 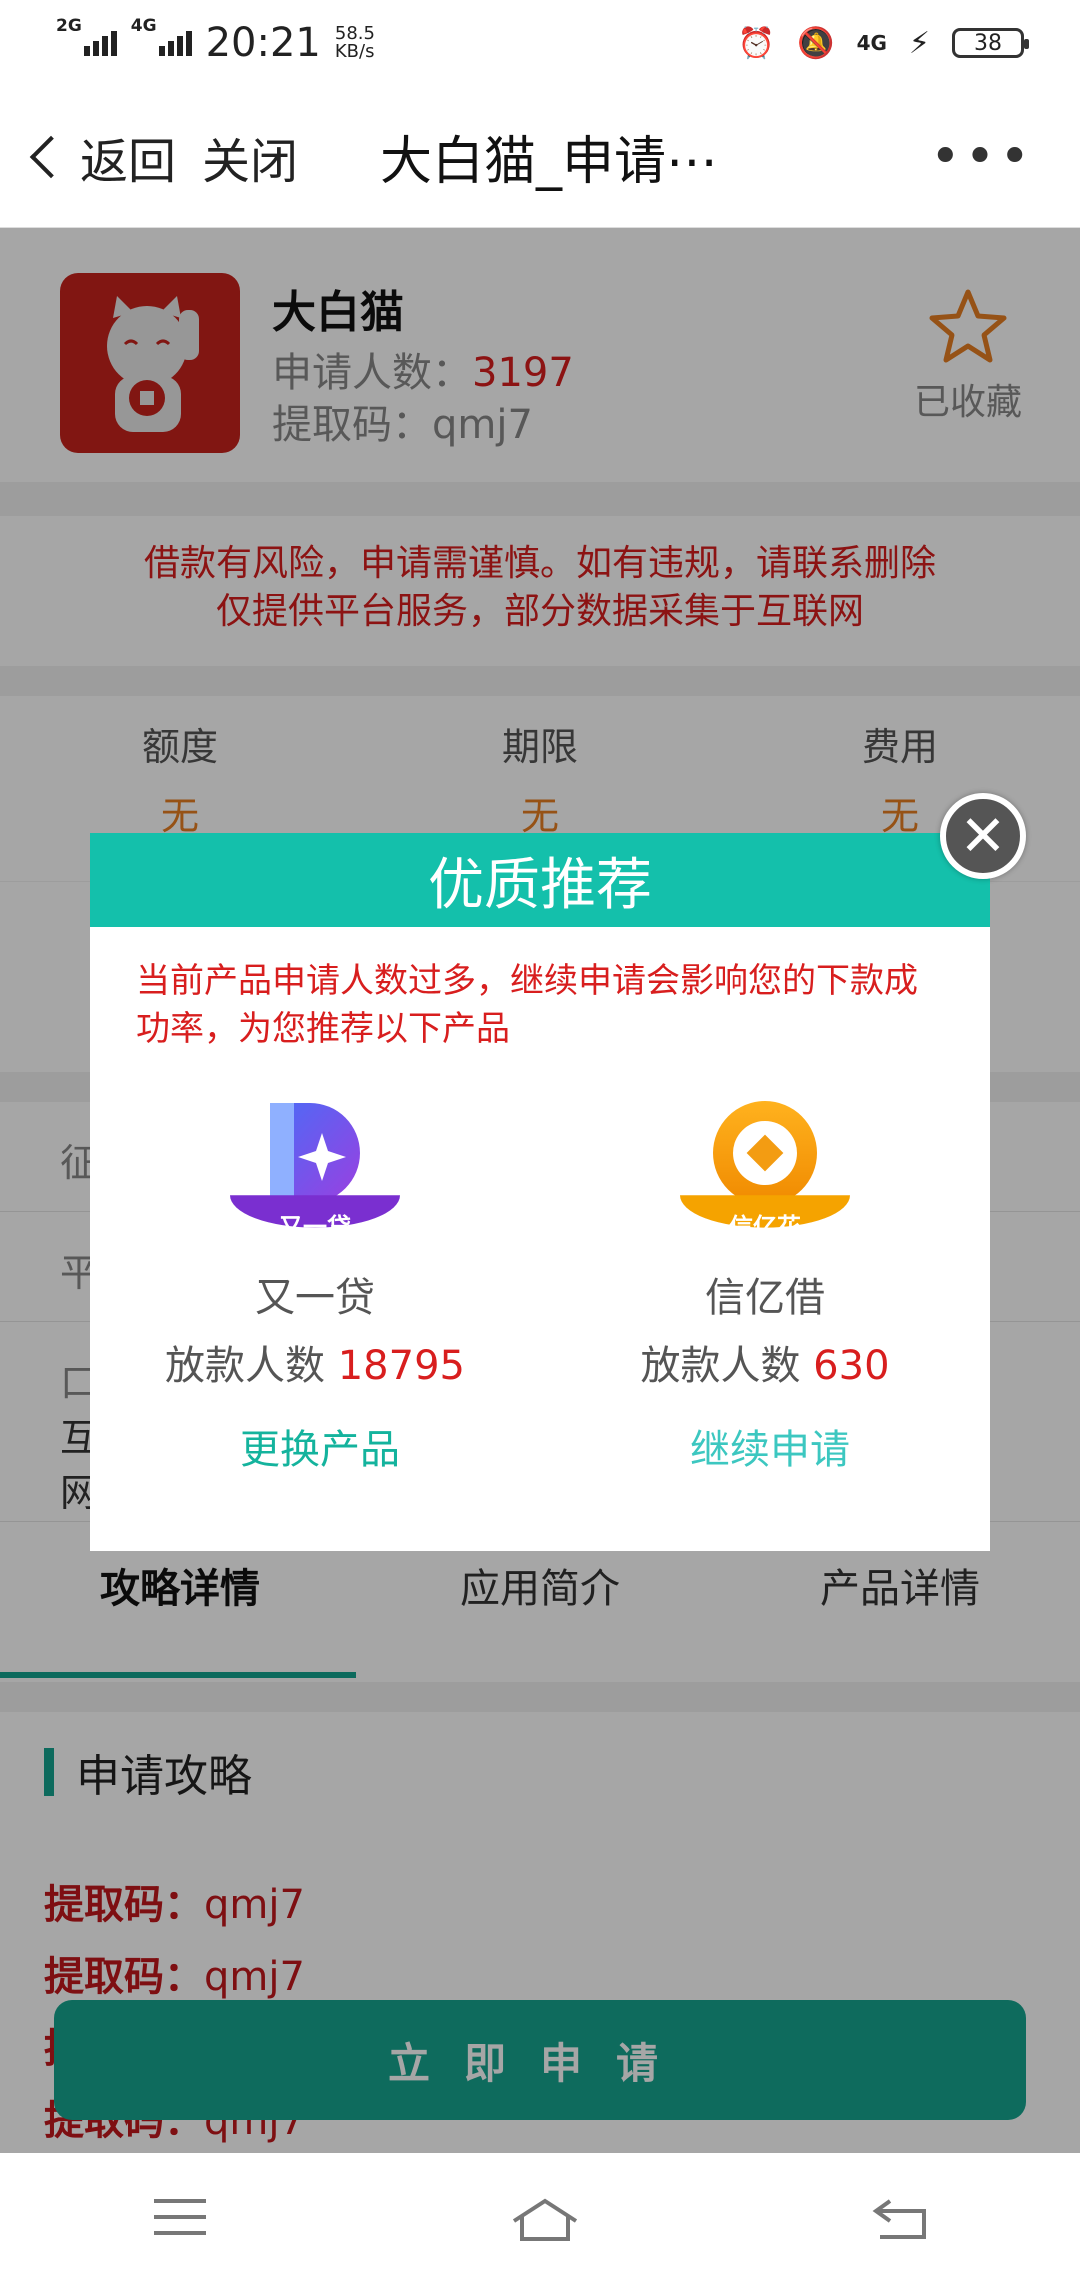 What do you see at coordinates (315, 1177) in the screenshot?
I see `youyidai-logo-icon: 又一贷` at bounding box center [315, 1177].